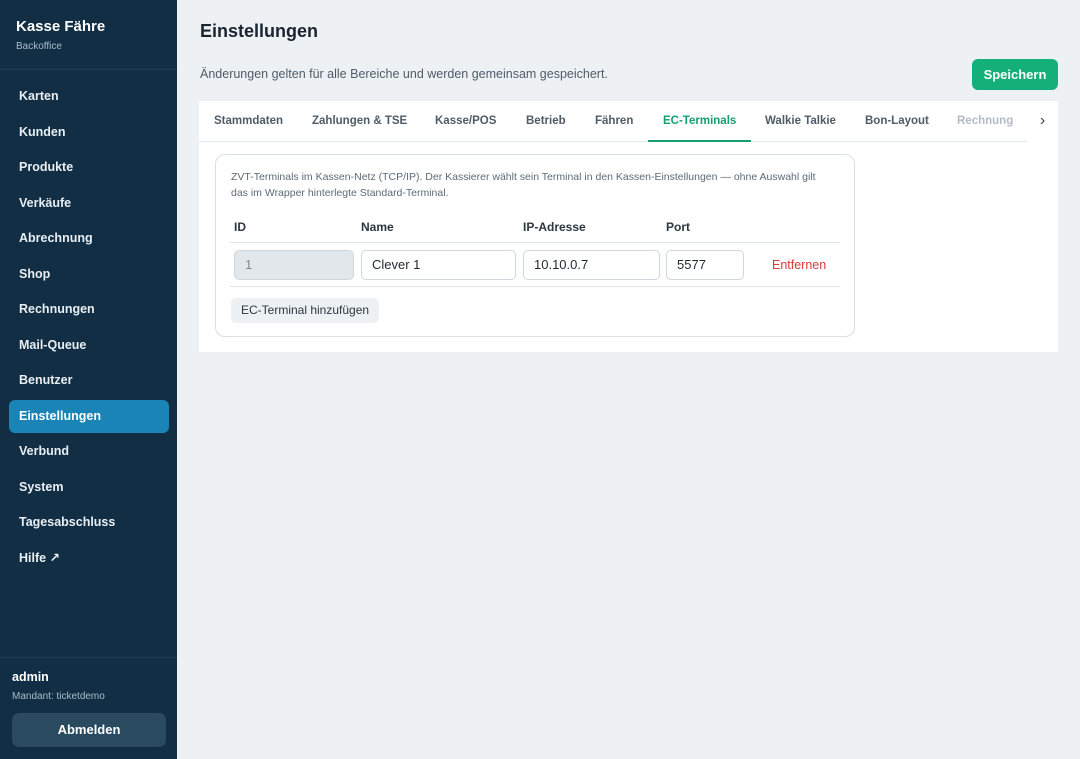 This screenshot has height=759, width=1080. What do you see at coordinates (248, 121) in the screenshot?
I see `tab-stammdaten: Stammdaten` at bounding box center [248, 121].